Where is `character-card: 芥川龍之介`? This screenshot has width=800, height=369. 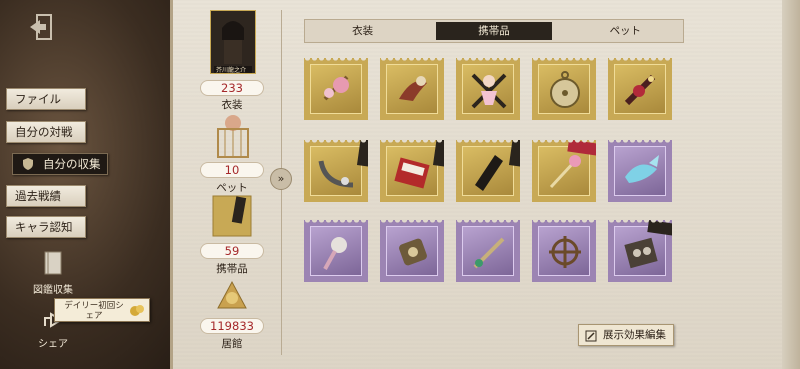
character-card: 芥川龍之介 is located at coordinates (233, 43).